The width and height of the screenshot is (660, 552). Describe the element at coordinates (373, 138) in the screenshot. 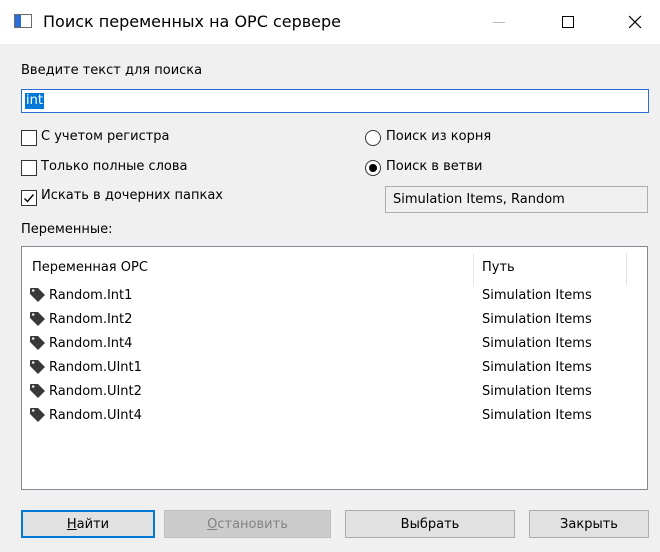

I see `search-from-root-radio` at that location.